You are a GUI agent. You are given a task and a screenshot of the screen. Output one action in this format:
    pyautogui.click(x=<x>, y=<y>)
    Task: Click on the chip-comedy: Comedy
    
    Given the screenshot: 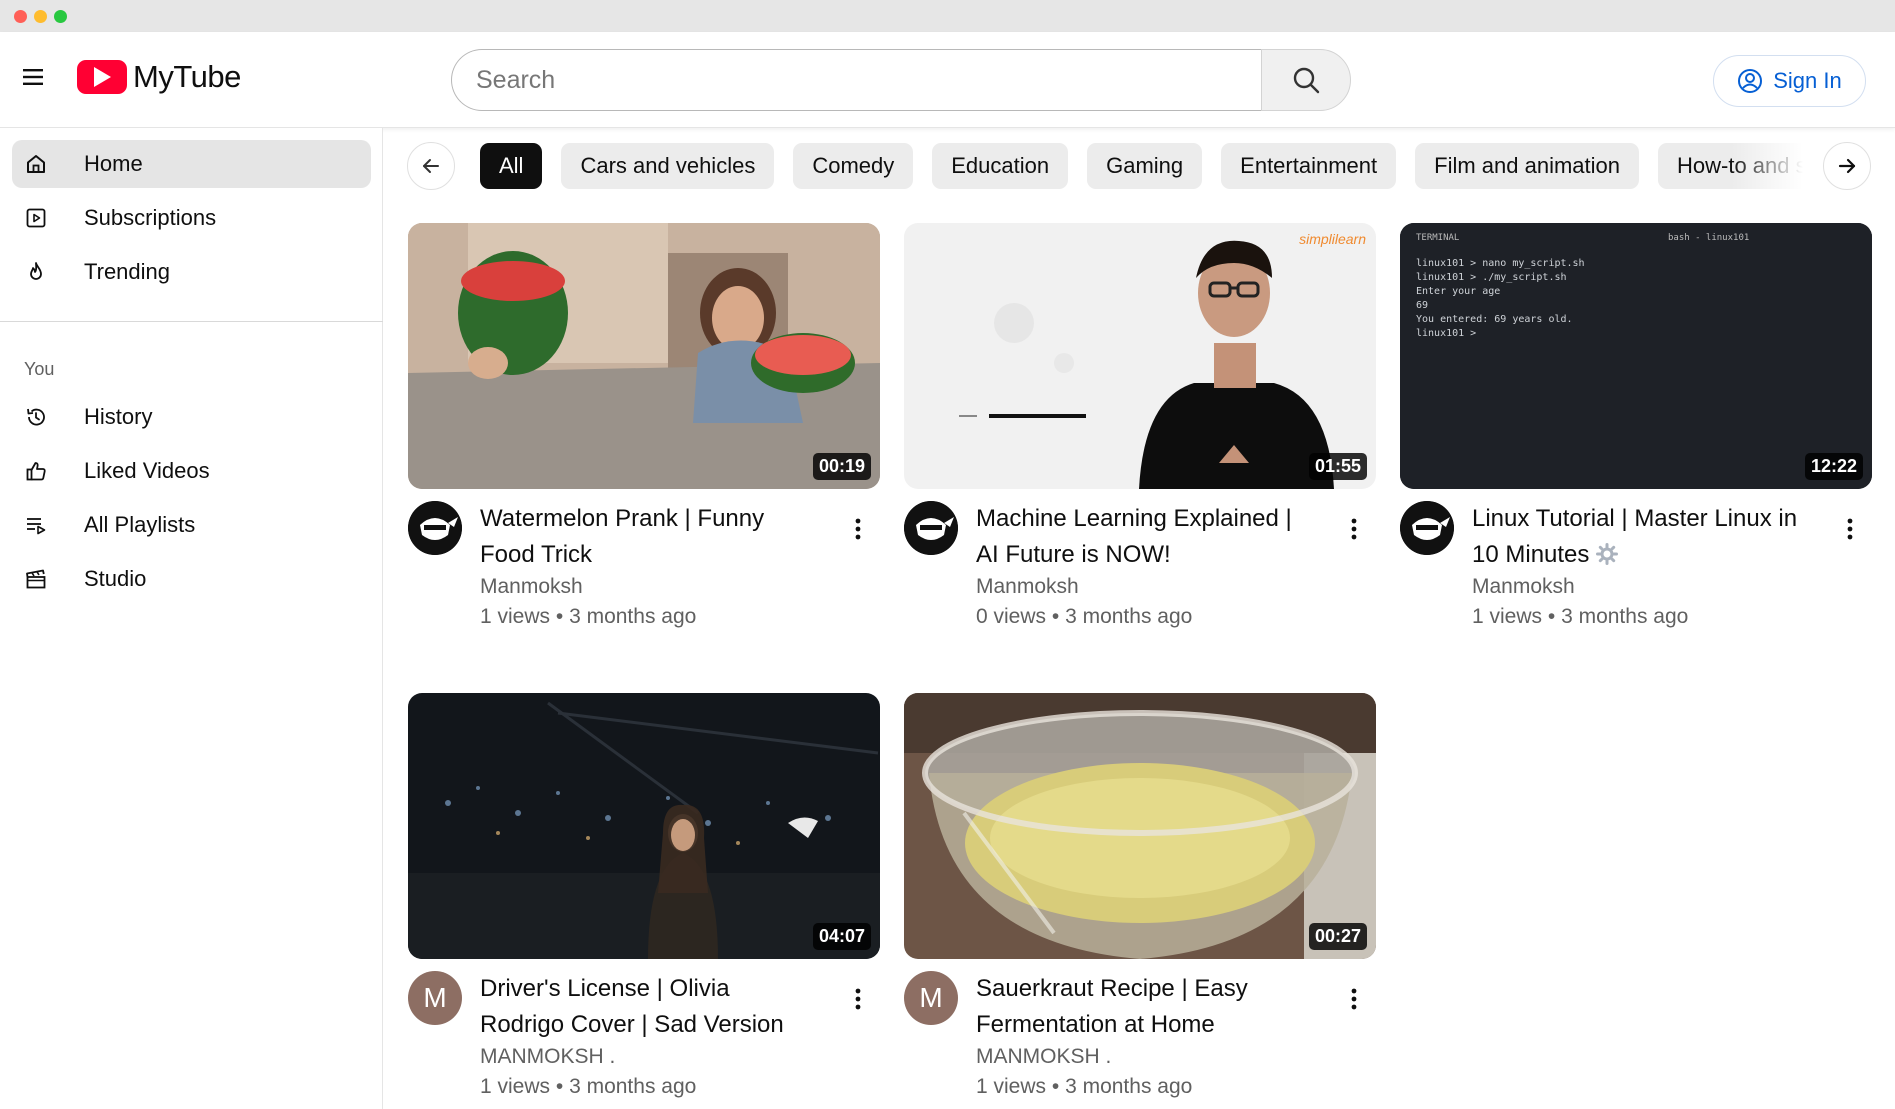 What is the action you would take?
    pyautogui.click(x=853, y=166)
    